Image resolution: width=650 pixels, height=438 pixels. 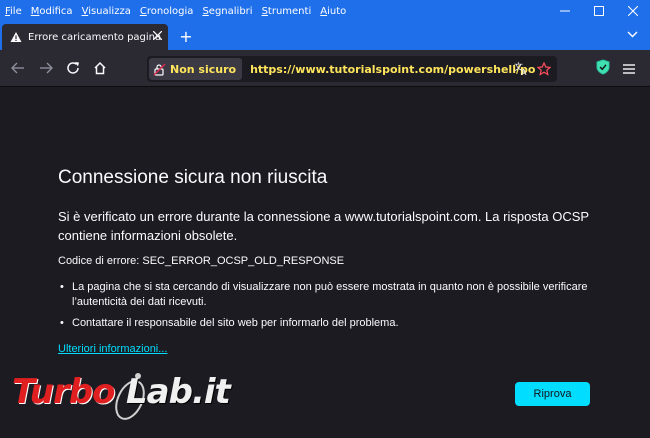 What do you see at coordinates (193, 177) in the screenshot?
I see `error-title: Connessione sicura non riuscita` at bounding box center [193, 177].